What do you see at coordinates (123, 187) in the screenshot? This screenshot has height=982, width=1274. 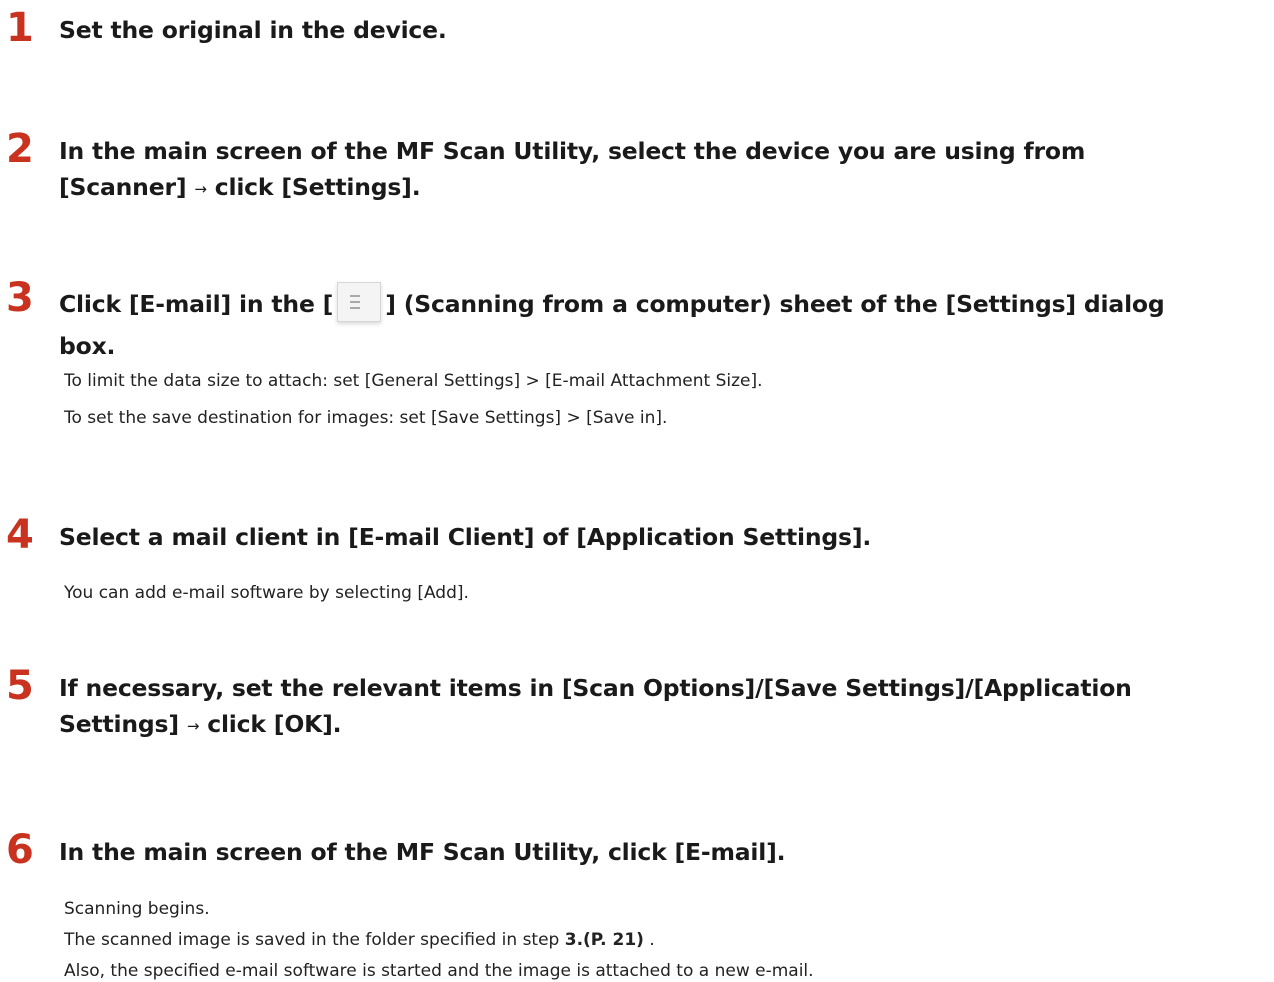 I see `step-title-text: [Scanner]` at bounding box center [123, 187].